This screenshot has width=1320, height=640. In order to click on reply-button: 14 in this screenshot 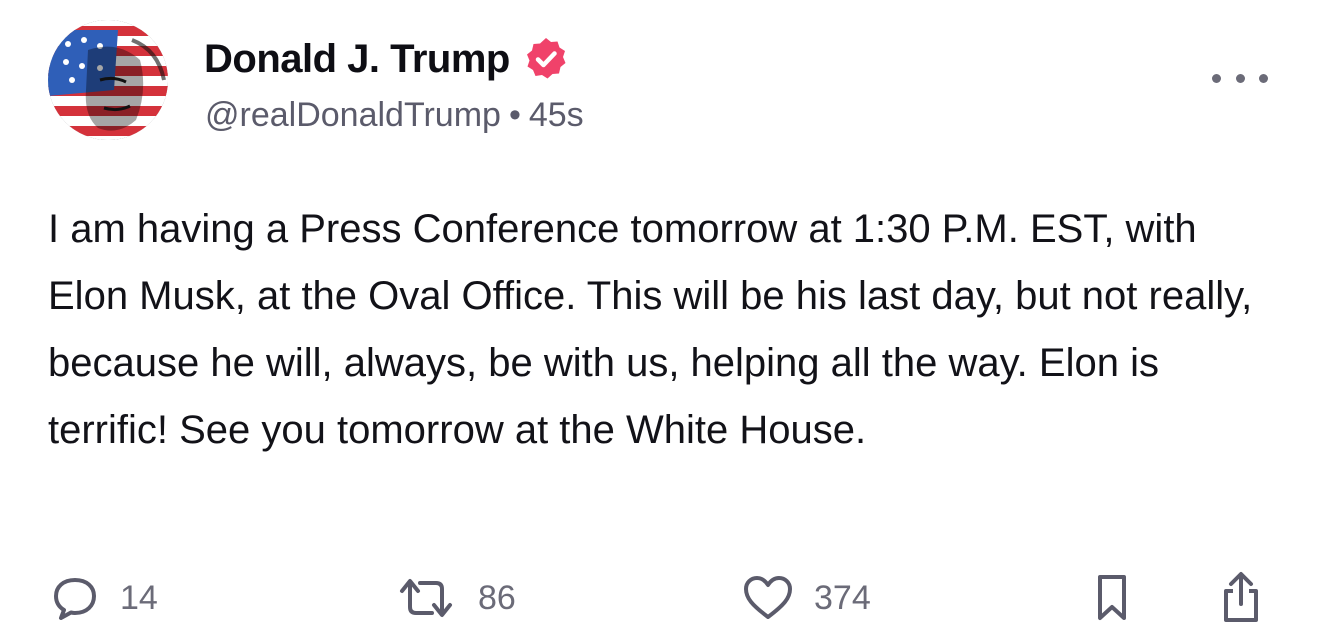, I will do `click(104, 598)`.